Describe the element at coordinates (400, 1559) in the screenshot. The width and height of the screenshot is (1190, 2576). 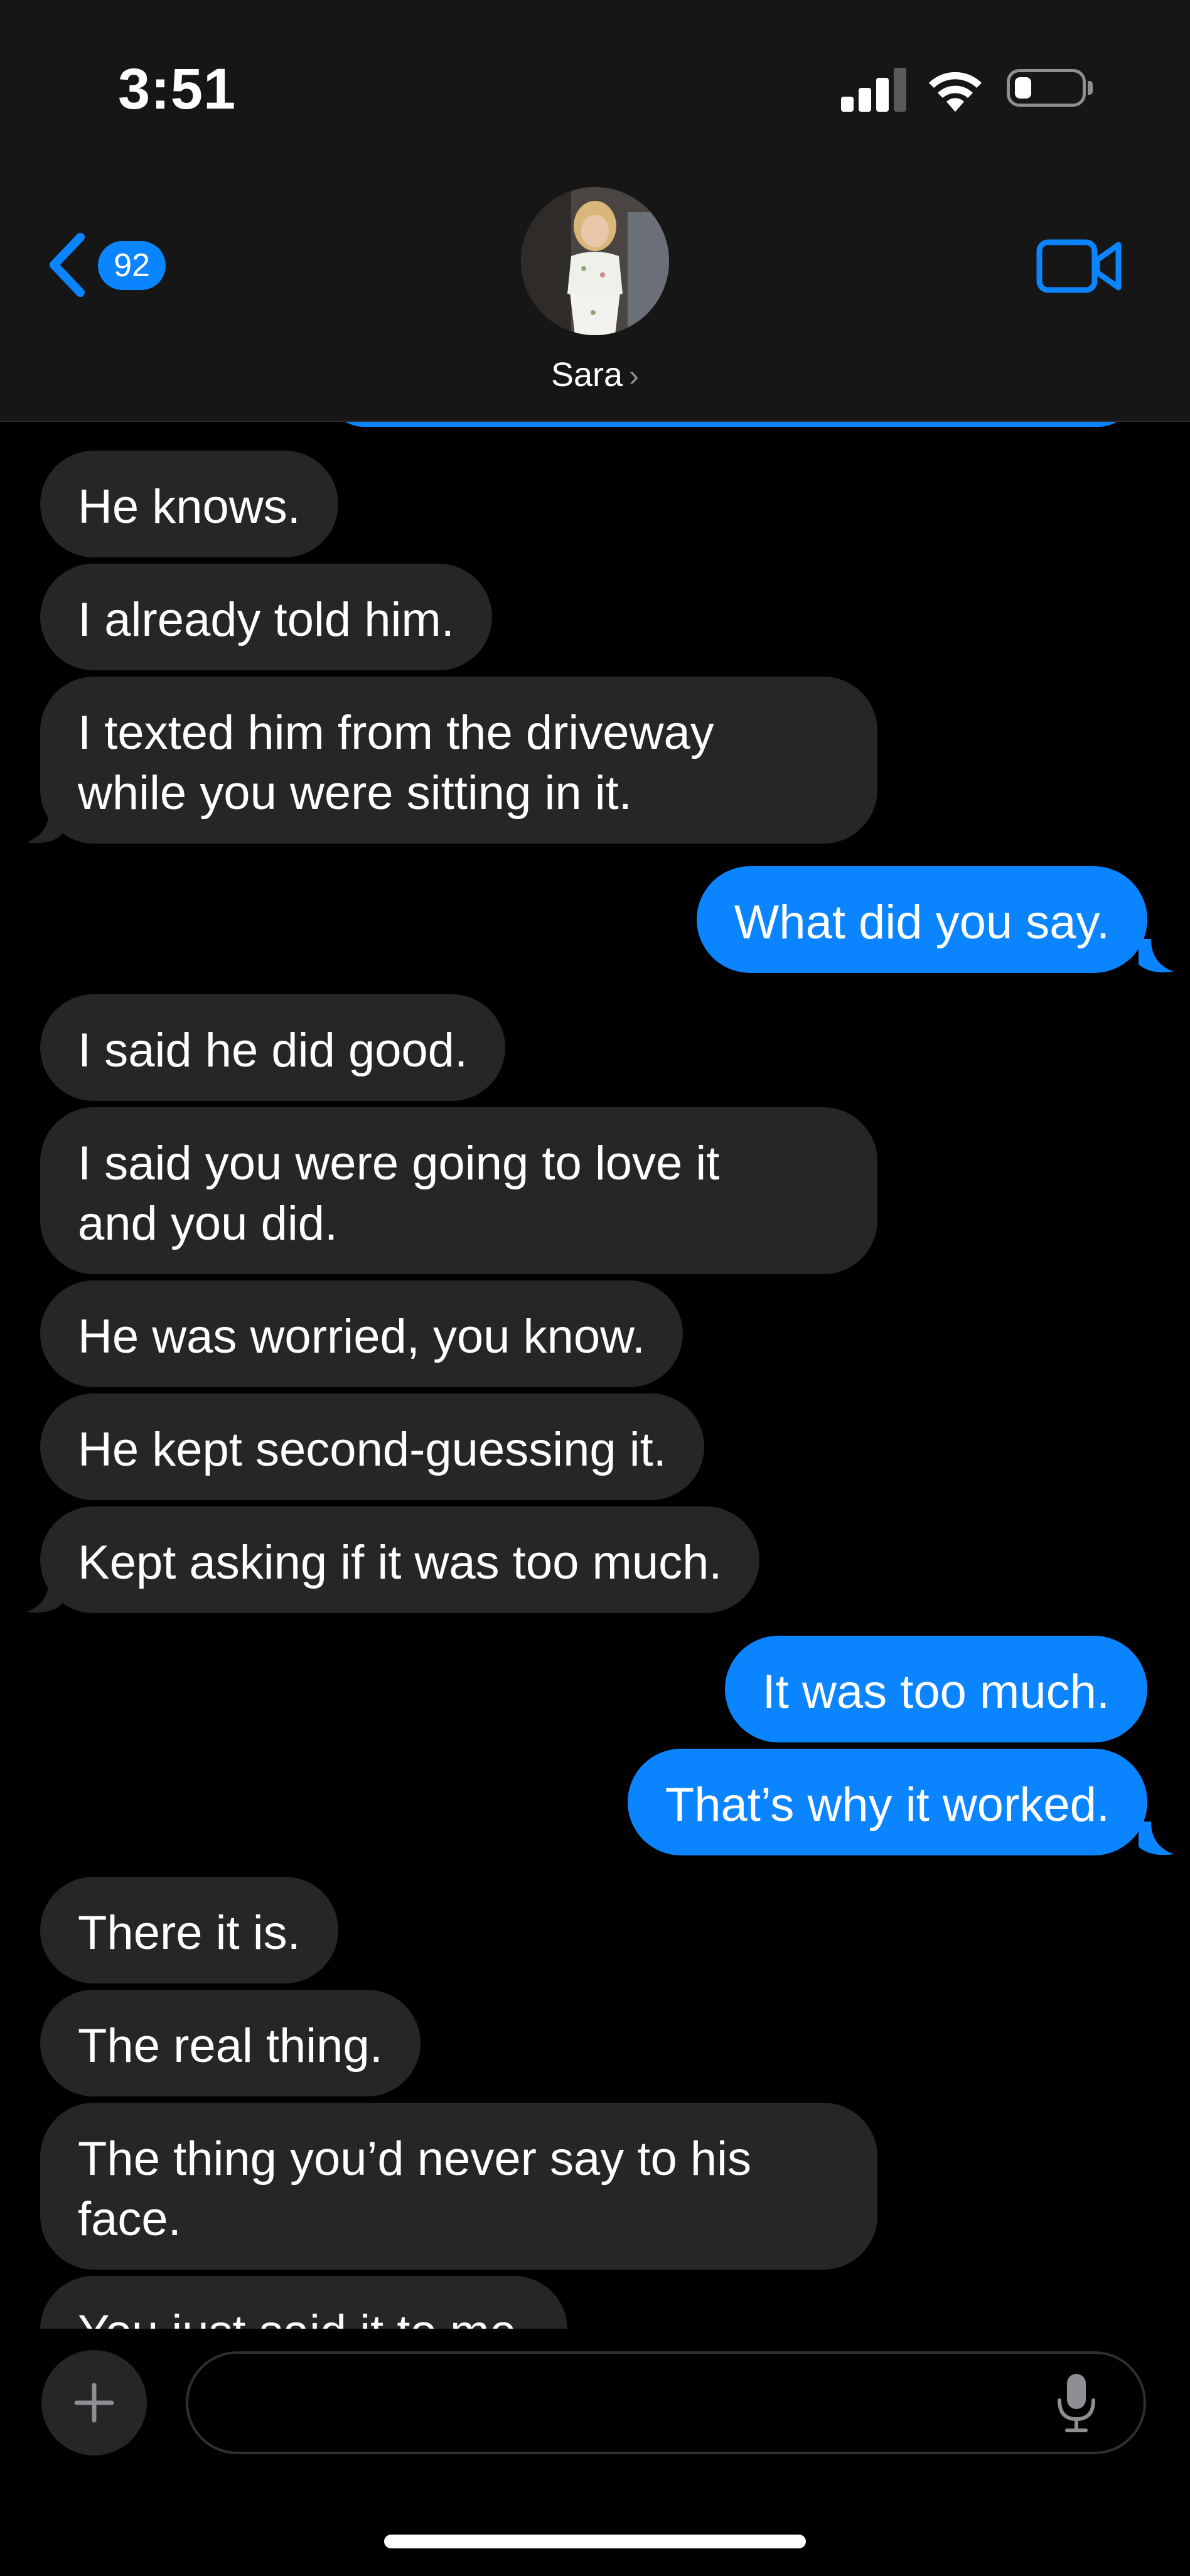
I see `message-bubble-incoming: Kept asking if it was too much.` at that location.